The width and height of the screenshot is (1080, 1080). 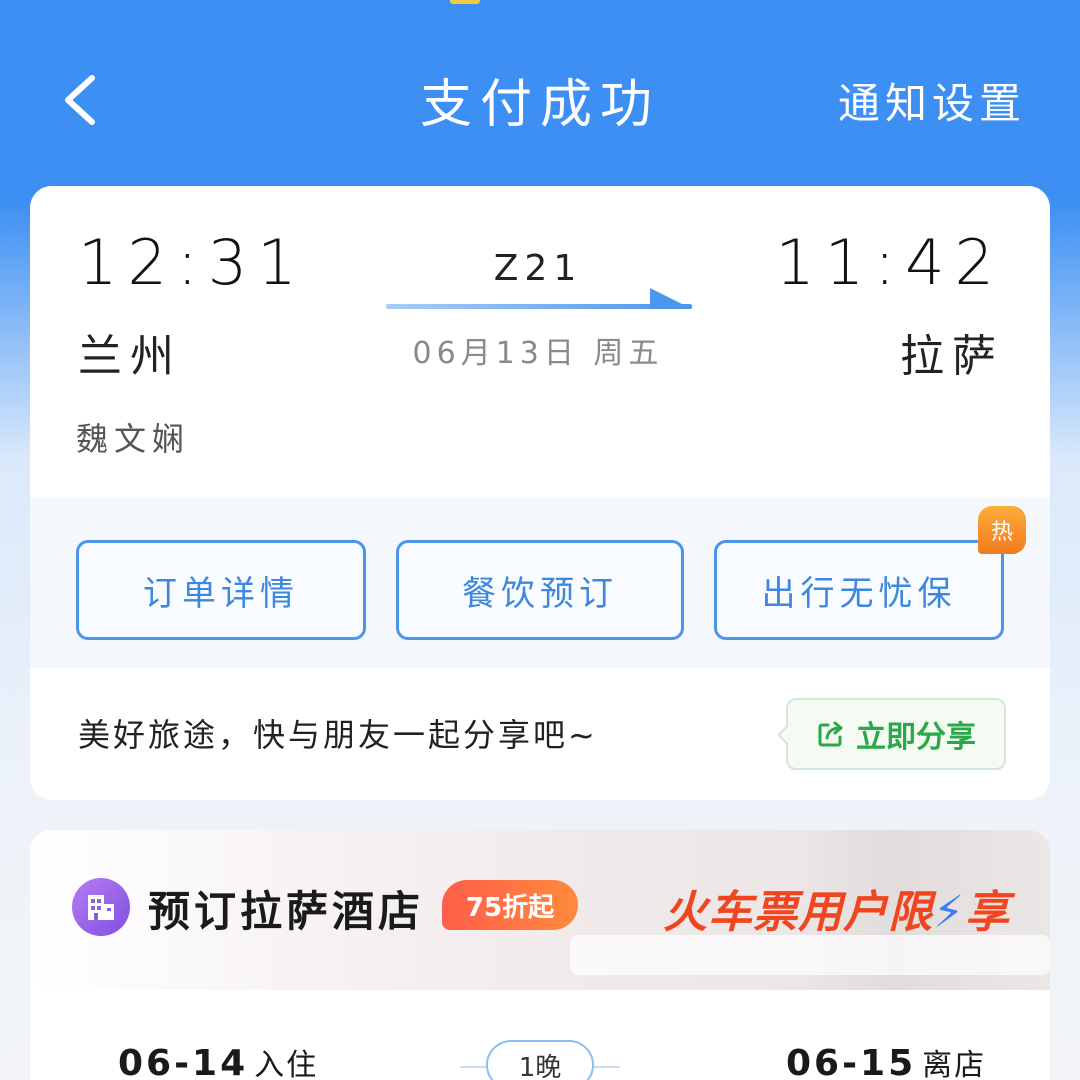 What do you see at coordinates (932, 100) in the screenshot?
I see `notification-settings-button: 通知设置` at bounding box center [932, 100].